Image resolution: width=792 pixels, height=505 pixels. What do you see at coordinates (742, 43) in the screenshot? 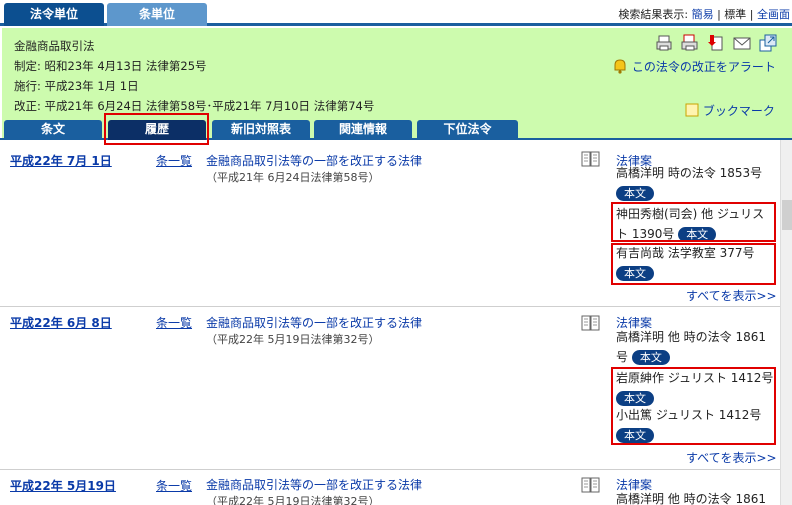
I see `mail-icon` at bounding box center [742, 43].